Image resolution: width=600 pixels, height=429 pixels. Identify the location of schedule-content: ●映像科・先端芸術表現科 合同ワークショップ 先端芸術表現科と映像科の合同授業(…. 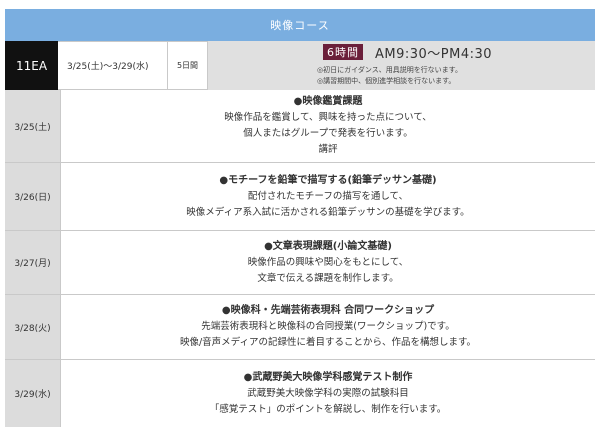
(327, 327).